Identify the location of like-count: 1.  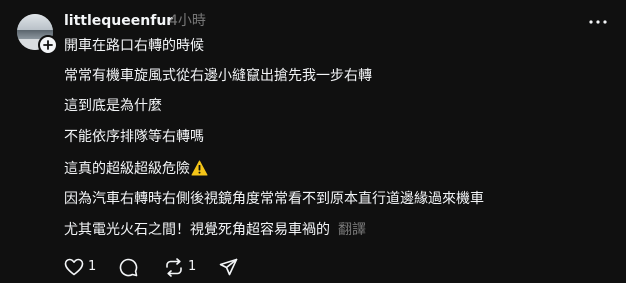
(92, 266).